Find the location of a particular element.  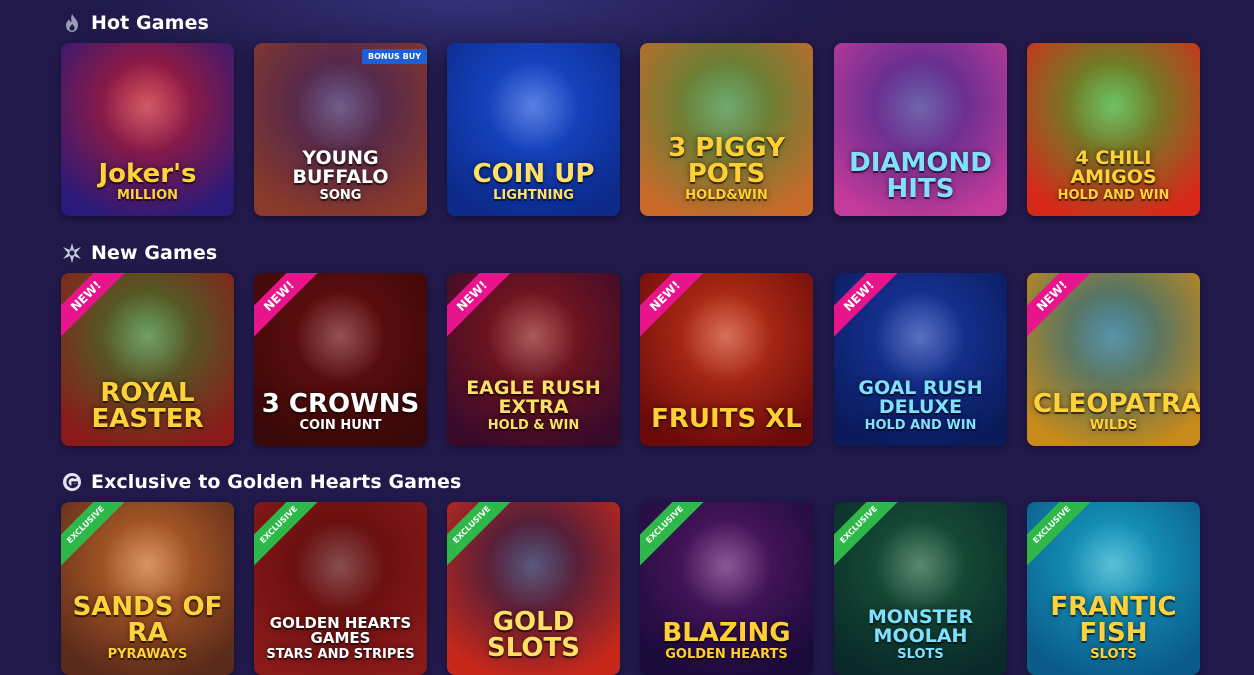

game-title: 3 PIGGY POTS HOLD&WIN is located at coordinates (726, 168).